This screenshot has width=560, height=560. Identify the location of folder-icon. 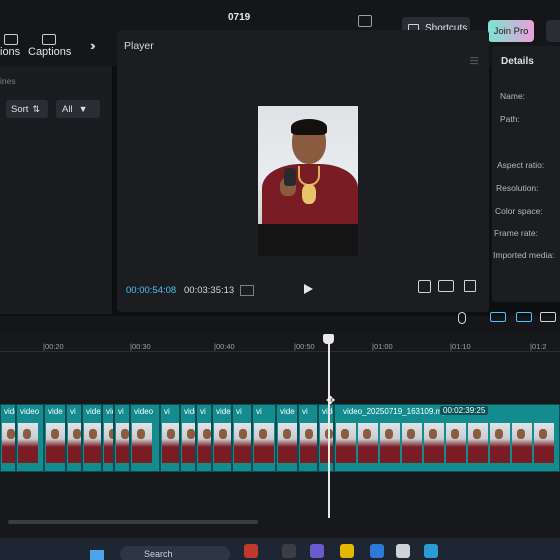
(347, 551).